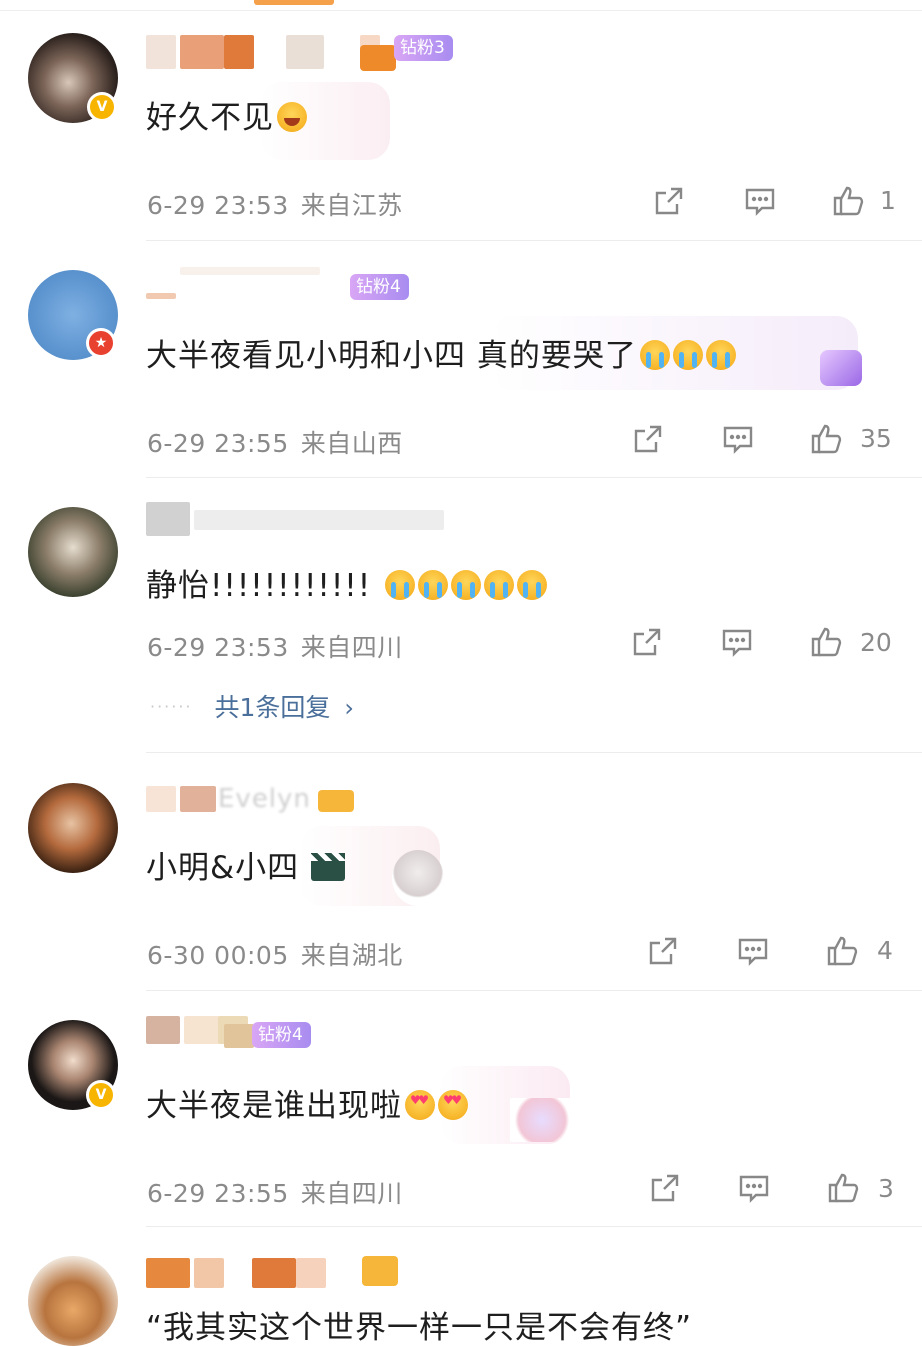 The height and width of the screenshot is (1347, 922). Describe the element at coordinates (275, 443) in the screenshot. I see `comment-meta: 6-29 23:55 来自山西` at that location.